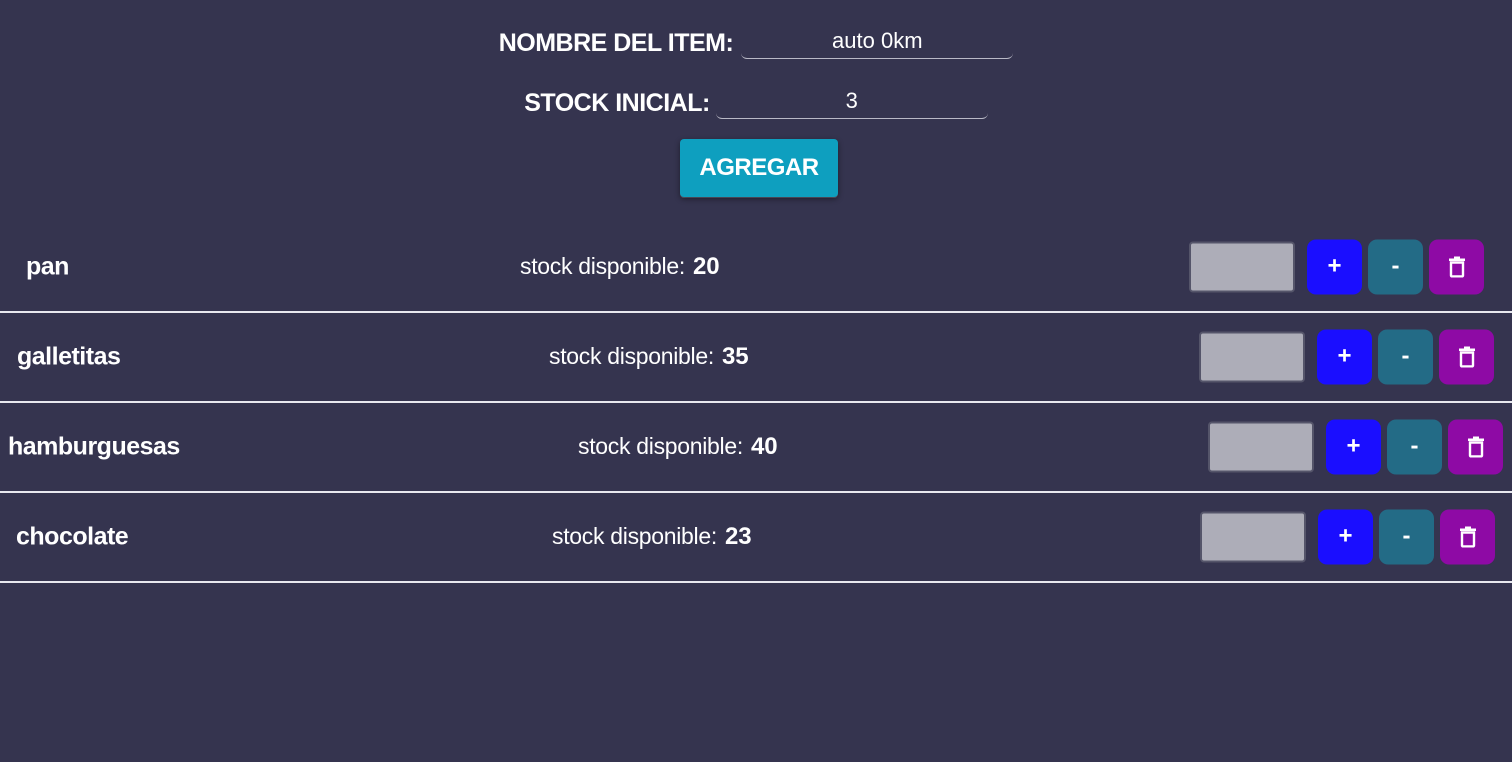 The image size is (1512, 762). What do you see at coordinates (756, 537) in the screenshot?
I see `list-item: chocolate stock disponible: 23 + -` at bounding box center [756, 537].